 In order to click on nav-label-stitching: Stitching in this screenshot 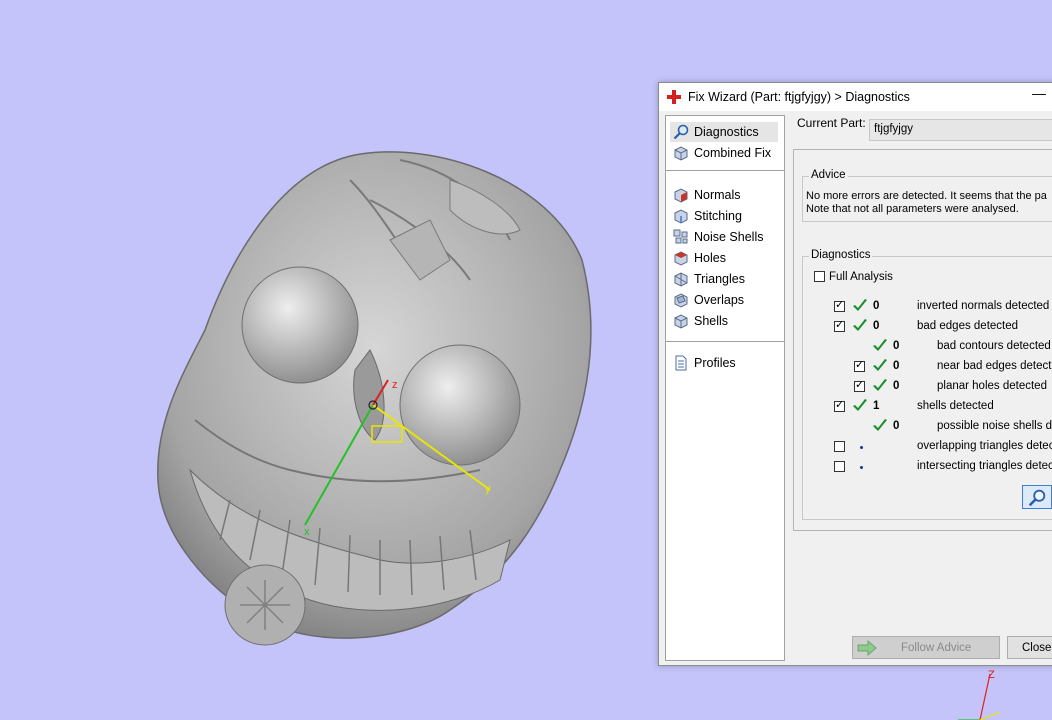, I will do `click(718, 216)`.